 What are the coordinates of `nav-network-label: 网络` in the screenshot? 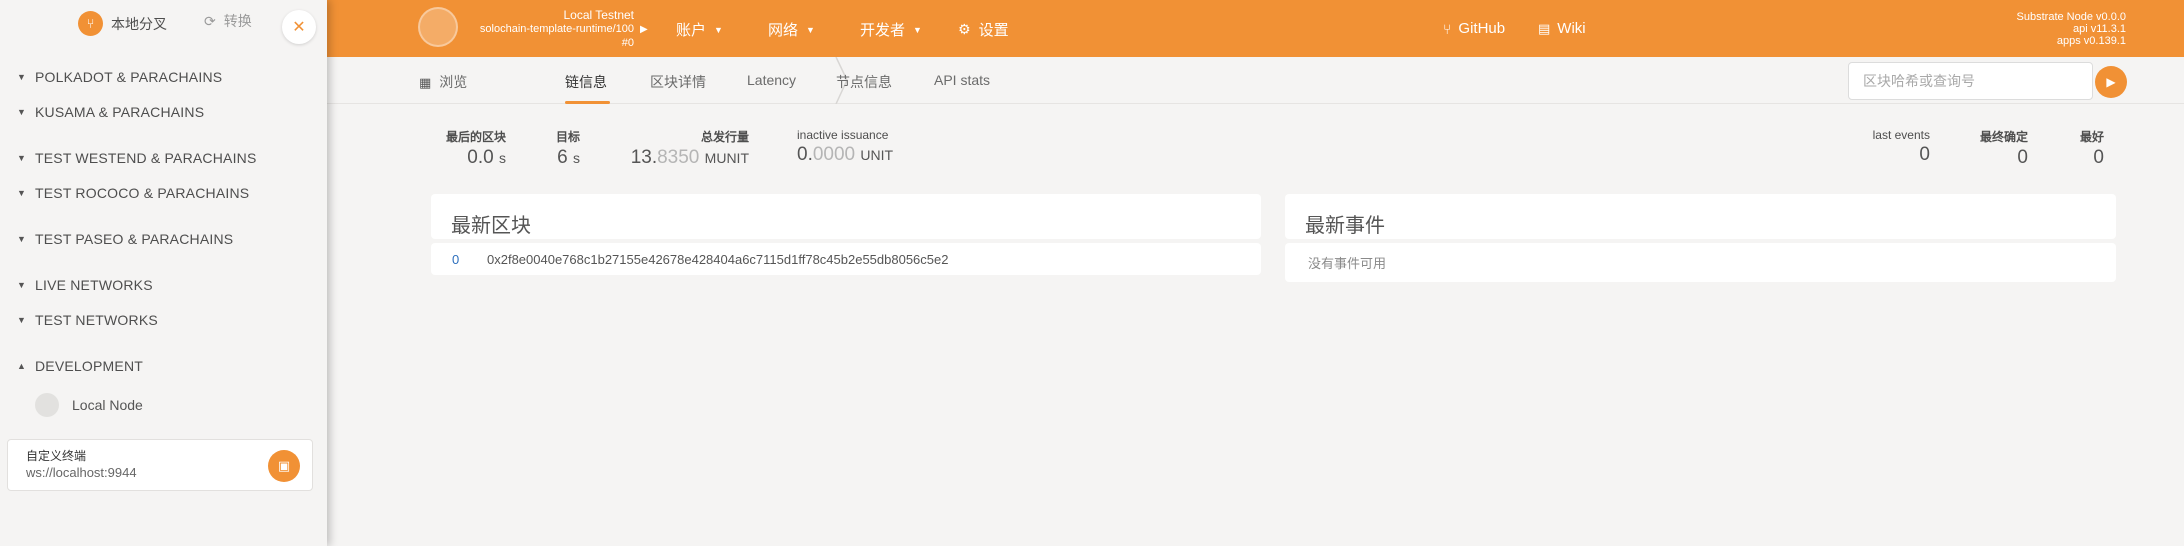 It's located at (783, 30).